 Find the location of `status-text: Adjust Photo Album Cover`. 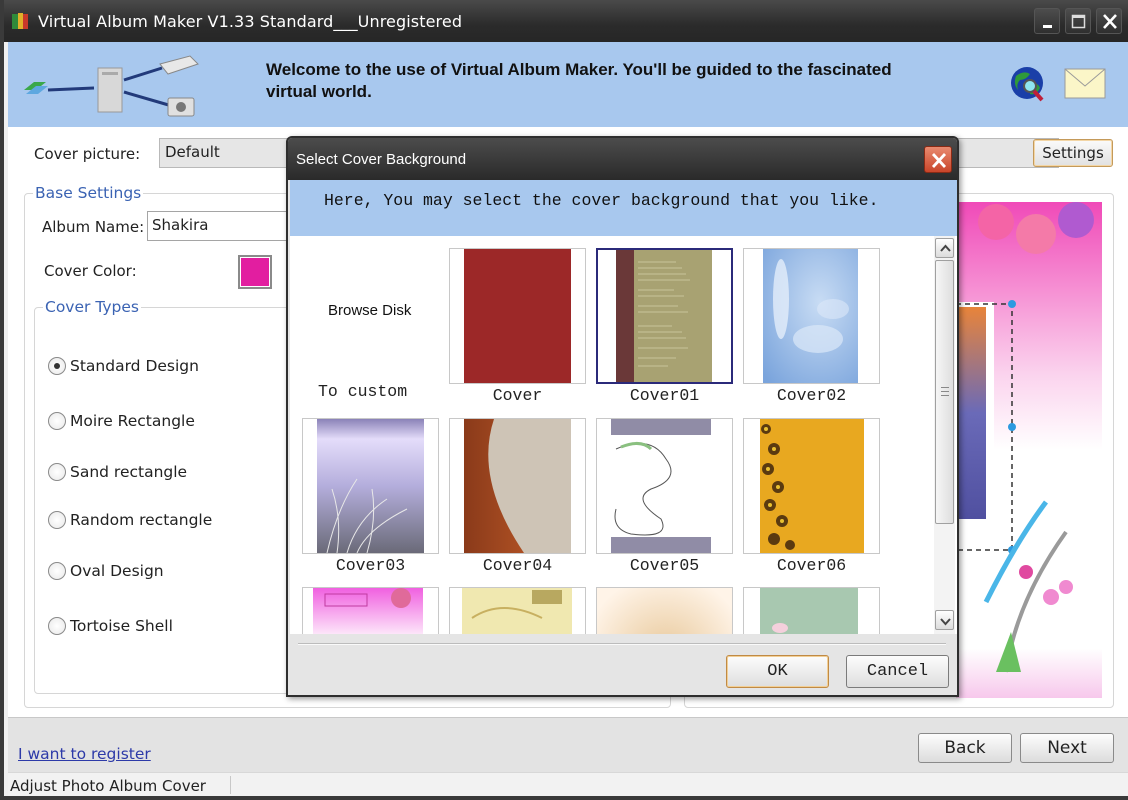

status-text: Adjust Photo Album Cover is located at coordinates (108, 786).